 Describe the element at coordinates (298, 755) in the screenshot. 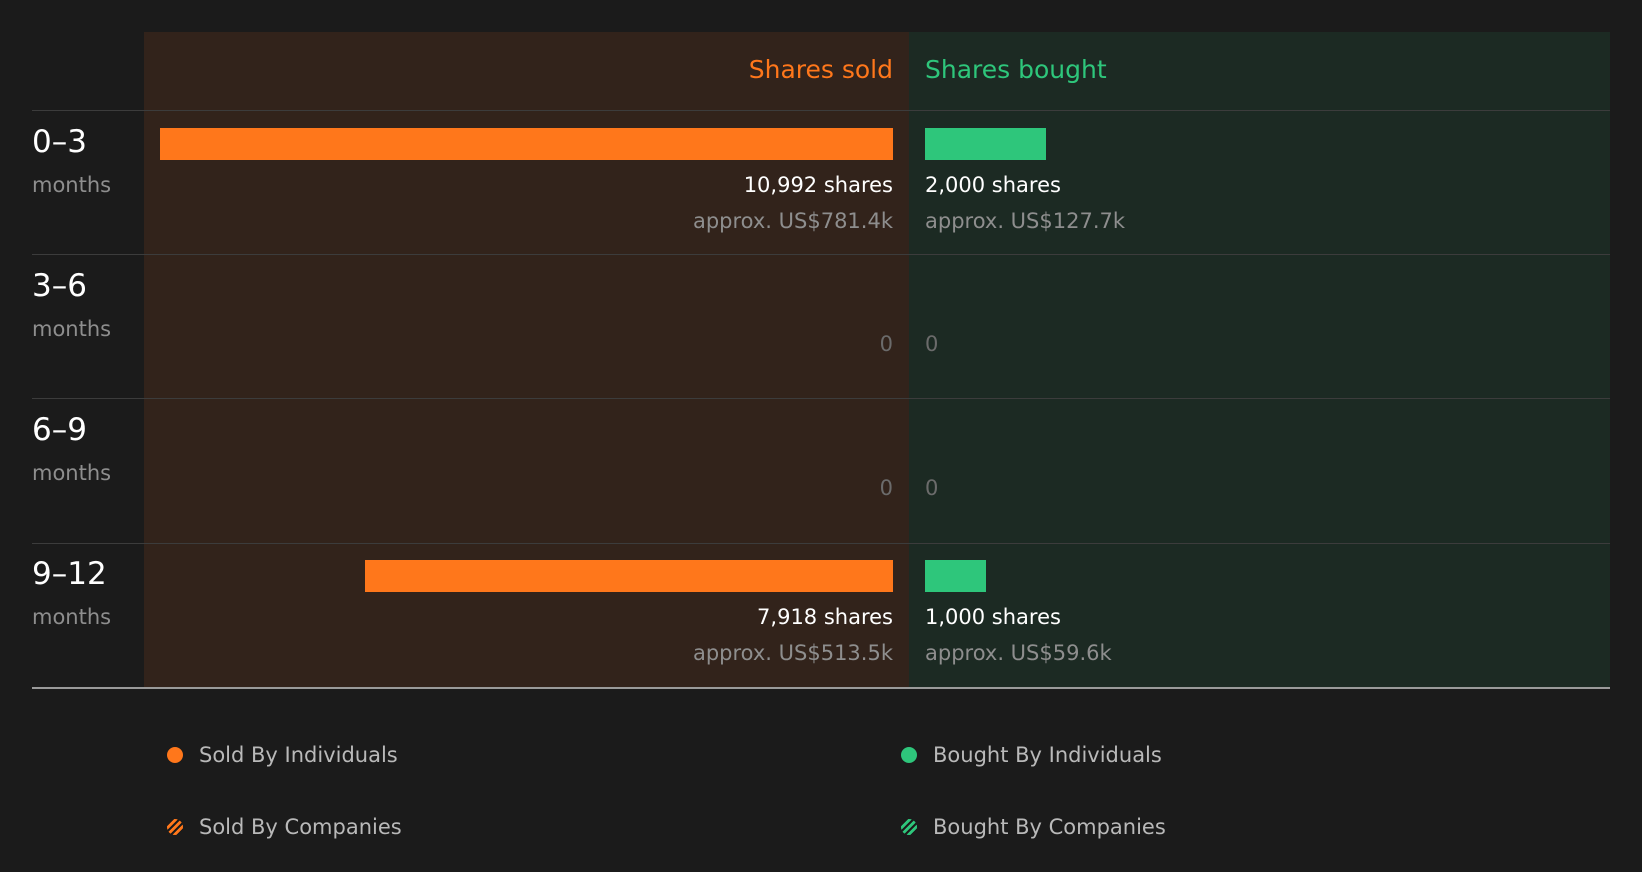

I see `legend-label: Sold By Individuals` at that location.